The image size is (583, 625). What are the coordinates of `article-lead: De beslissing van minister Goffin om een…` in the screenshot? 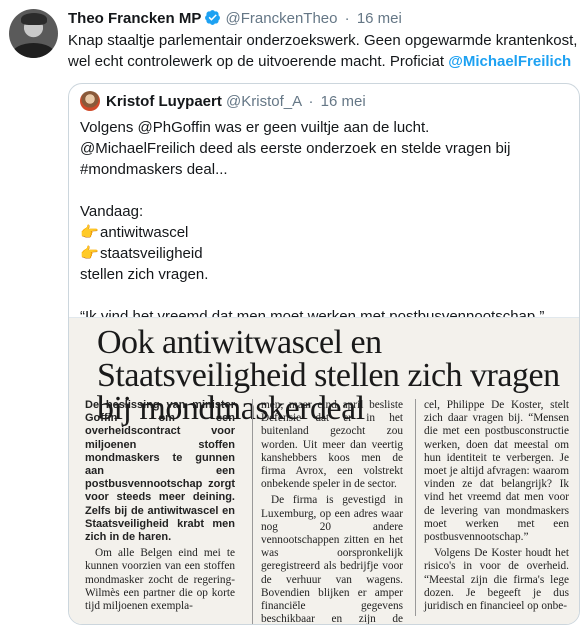 It's located at (160, 471).